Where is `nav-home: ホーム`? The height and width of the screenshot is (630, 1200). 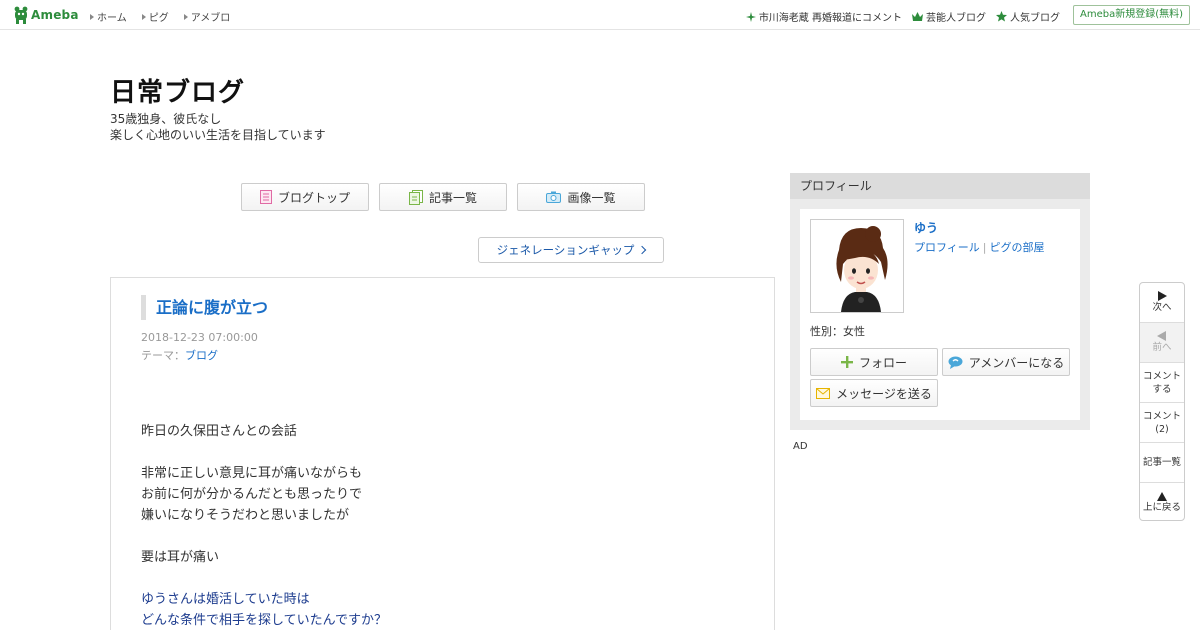
nav-home: ホーム is located at coordinates (108, 16).